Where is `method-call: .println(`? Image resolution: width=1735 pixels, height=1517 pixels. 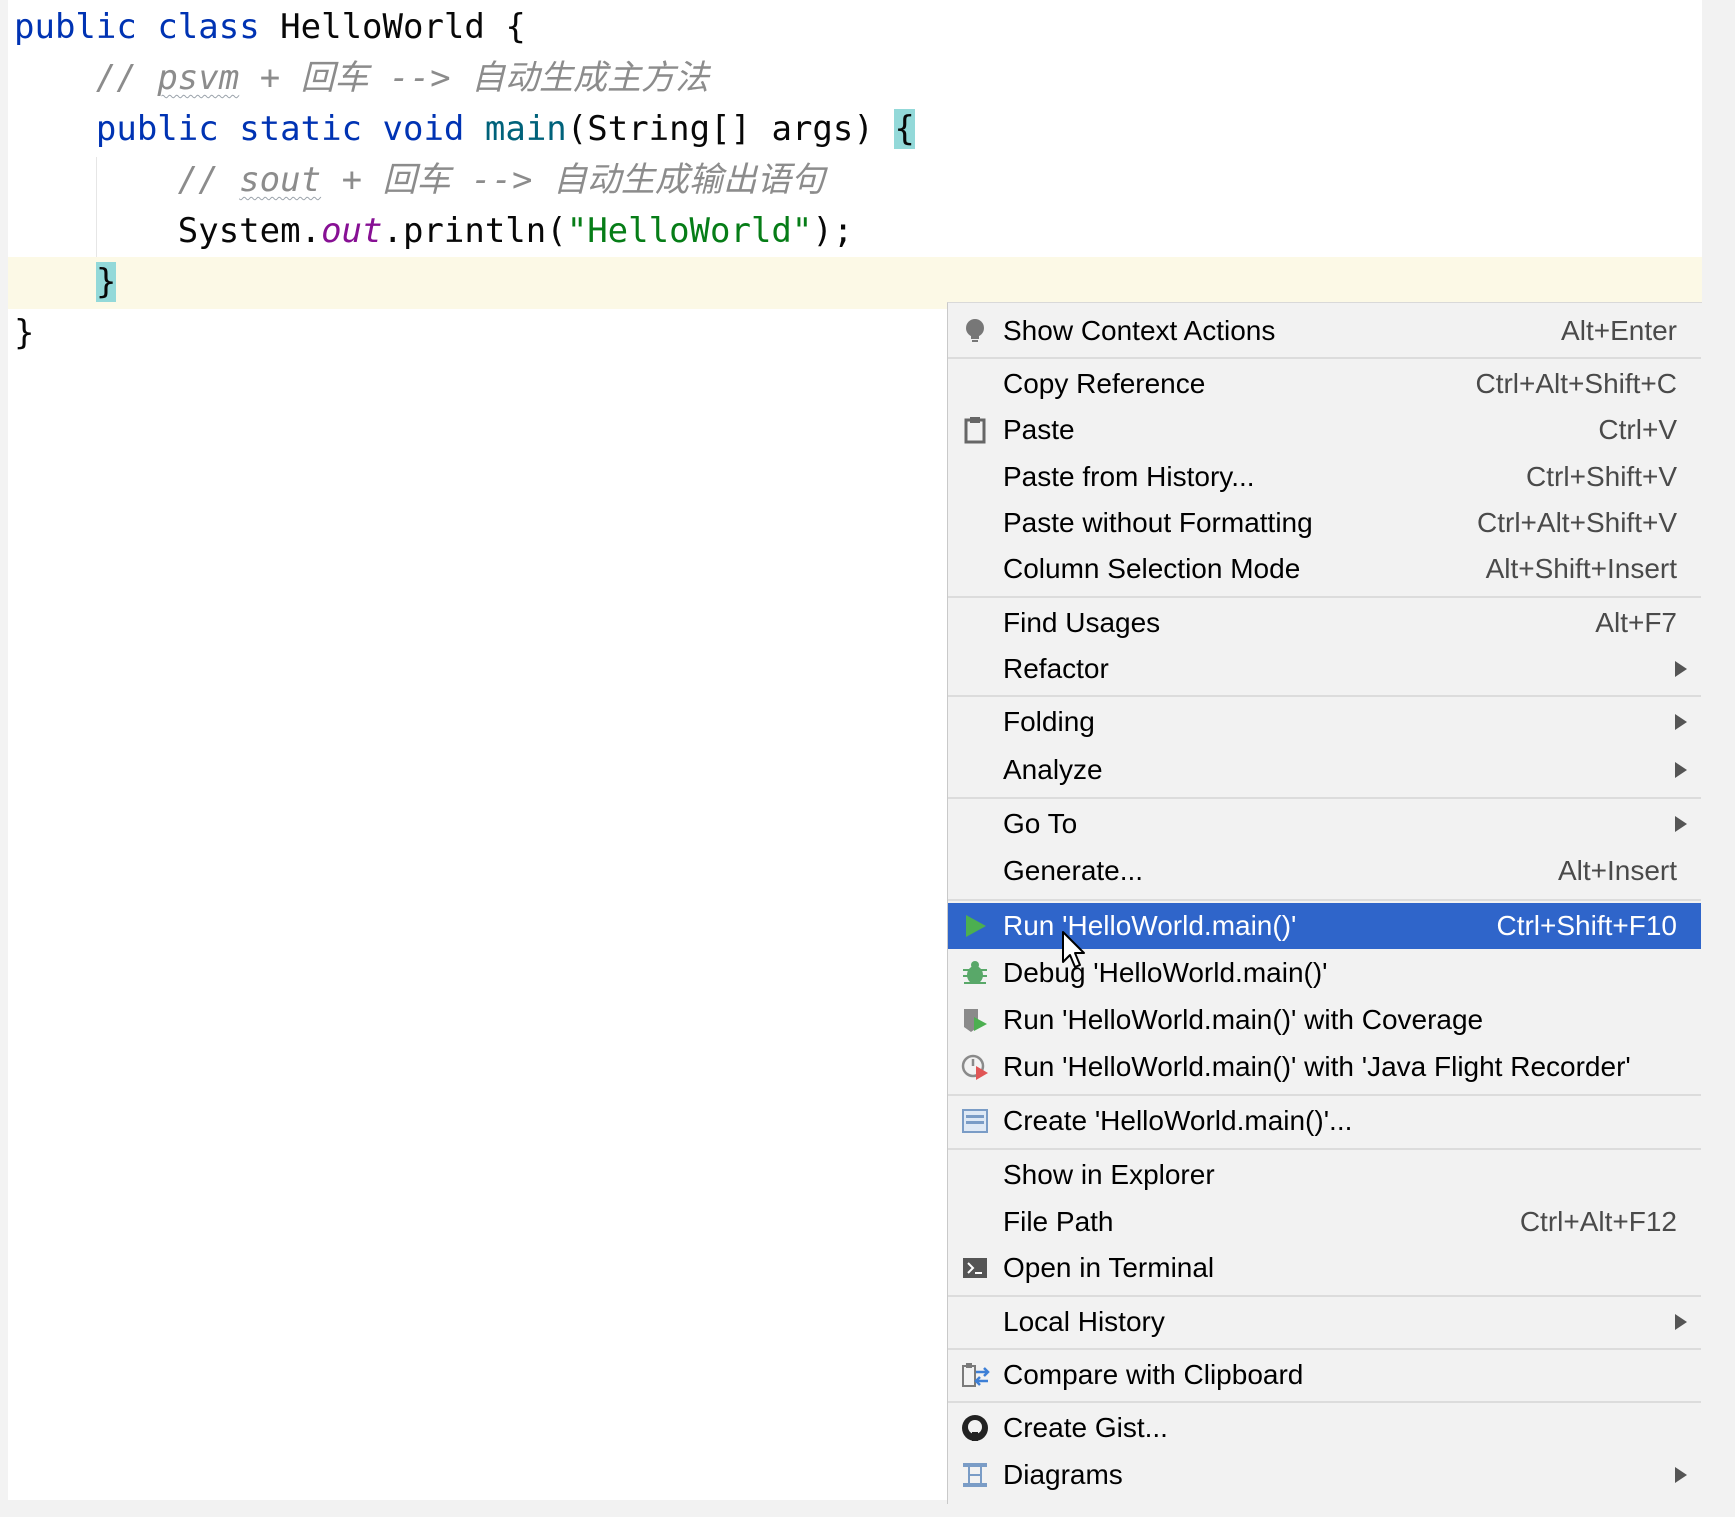 method-call: .println( is located at coordinates (474, 231).